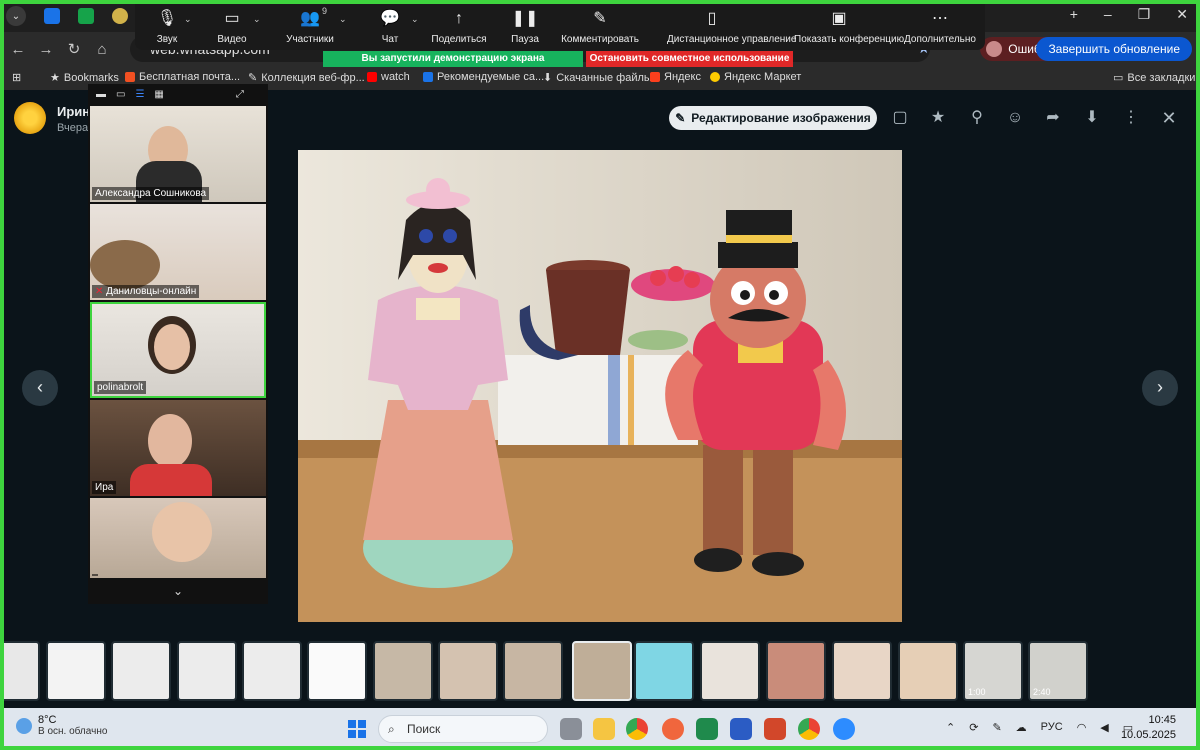 This screenshot has height=750, width=1200. I want to click on star-icon: ★, so click(938, 118).